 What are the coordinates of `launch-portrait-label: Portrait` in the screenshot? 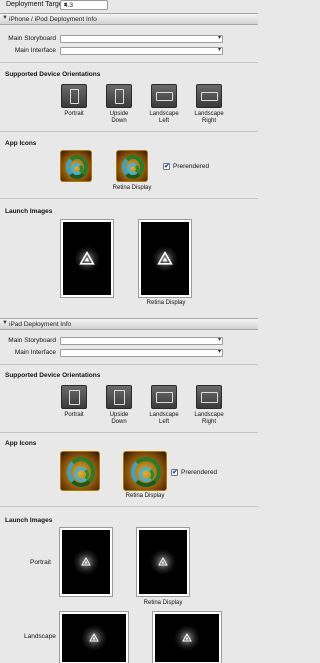 It's located at (40, 562).